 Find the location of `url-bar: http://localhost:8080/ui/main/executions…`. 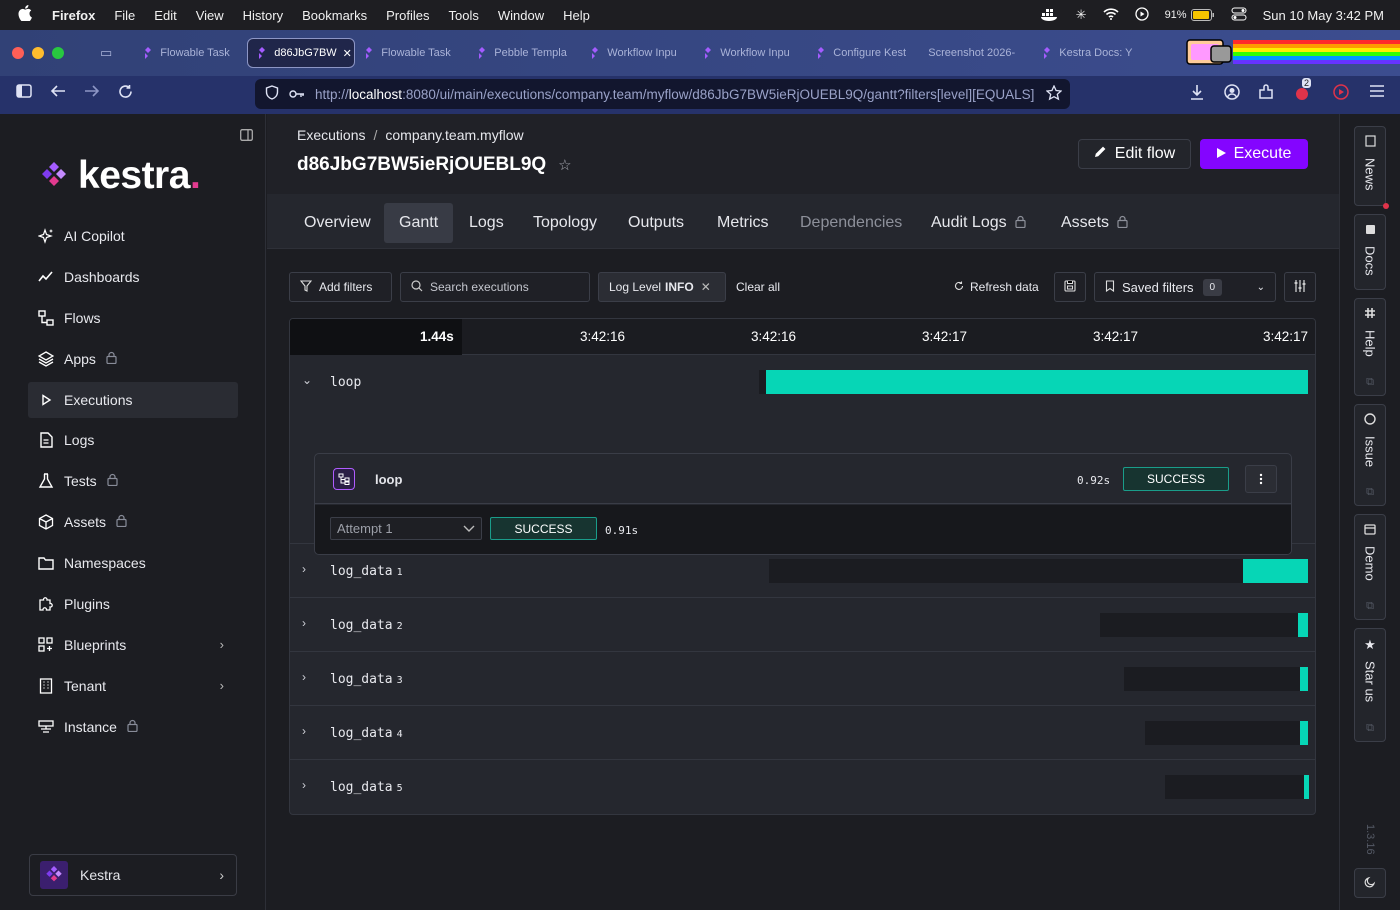

url-bar: http://localhost:8080/ui/main/executions… is located at coordinates (662, 94).